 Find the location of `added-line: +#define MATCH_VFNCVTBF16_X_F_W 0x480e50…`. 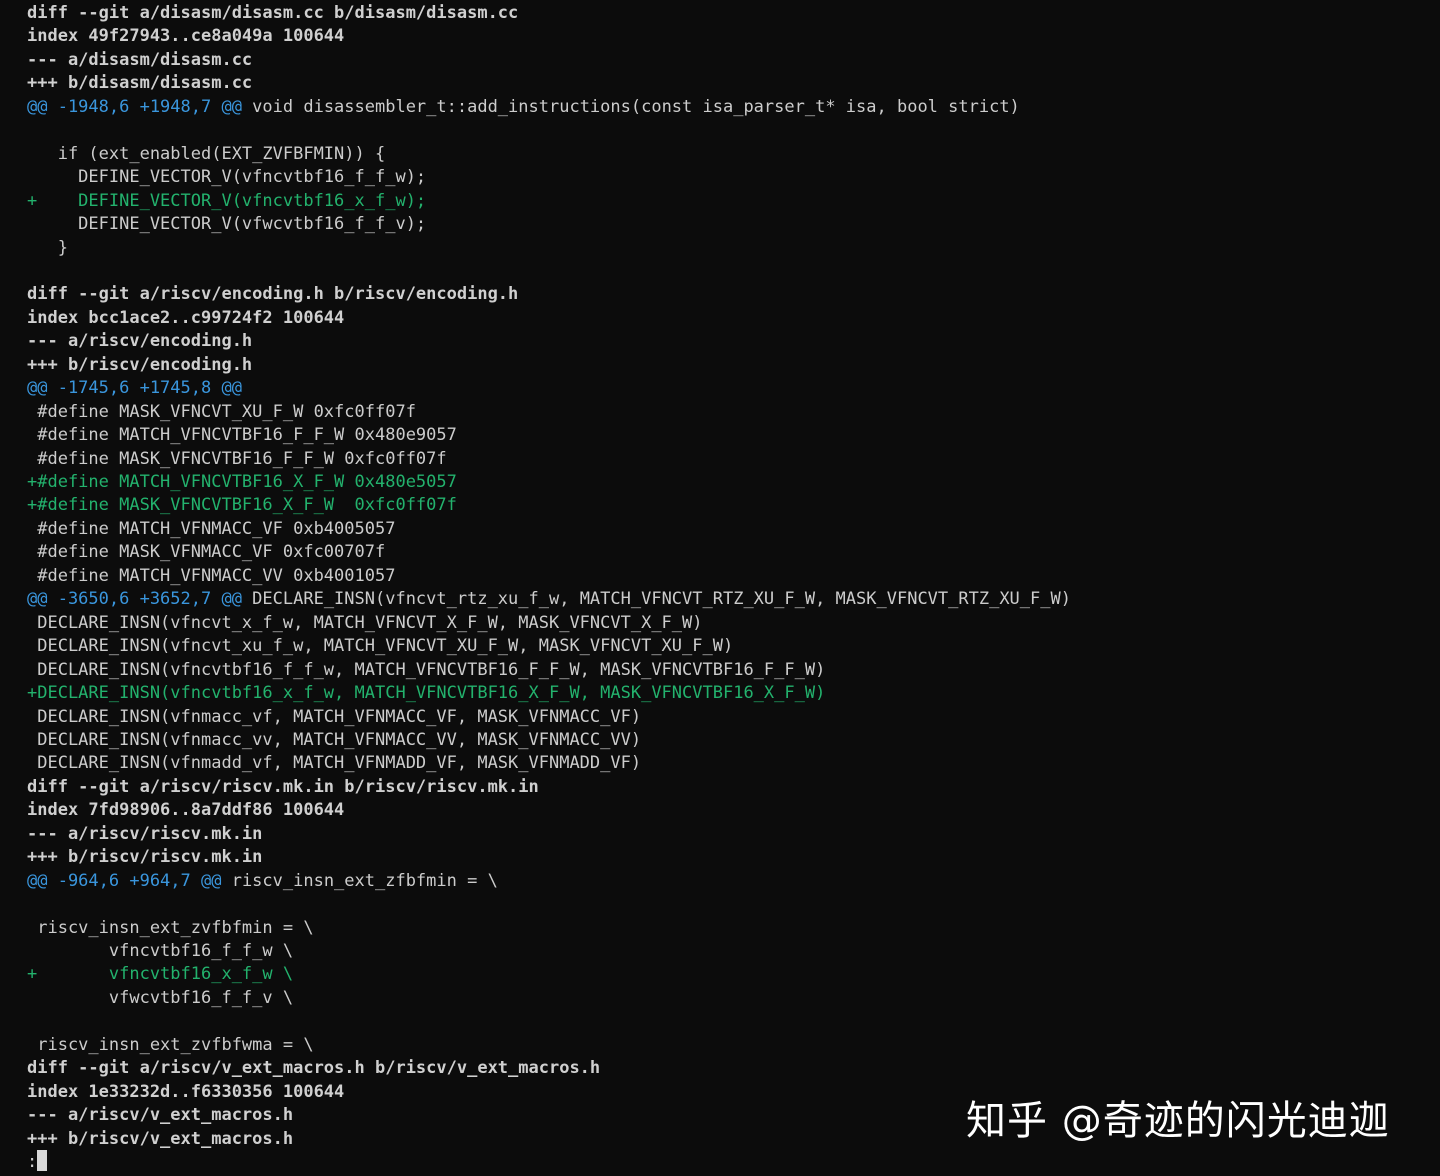

added-line: +#define MATCH_VFNCVTBF16_X_F_W 0x480e50… is located at coordinates (242, 482).